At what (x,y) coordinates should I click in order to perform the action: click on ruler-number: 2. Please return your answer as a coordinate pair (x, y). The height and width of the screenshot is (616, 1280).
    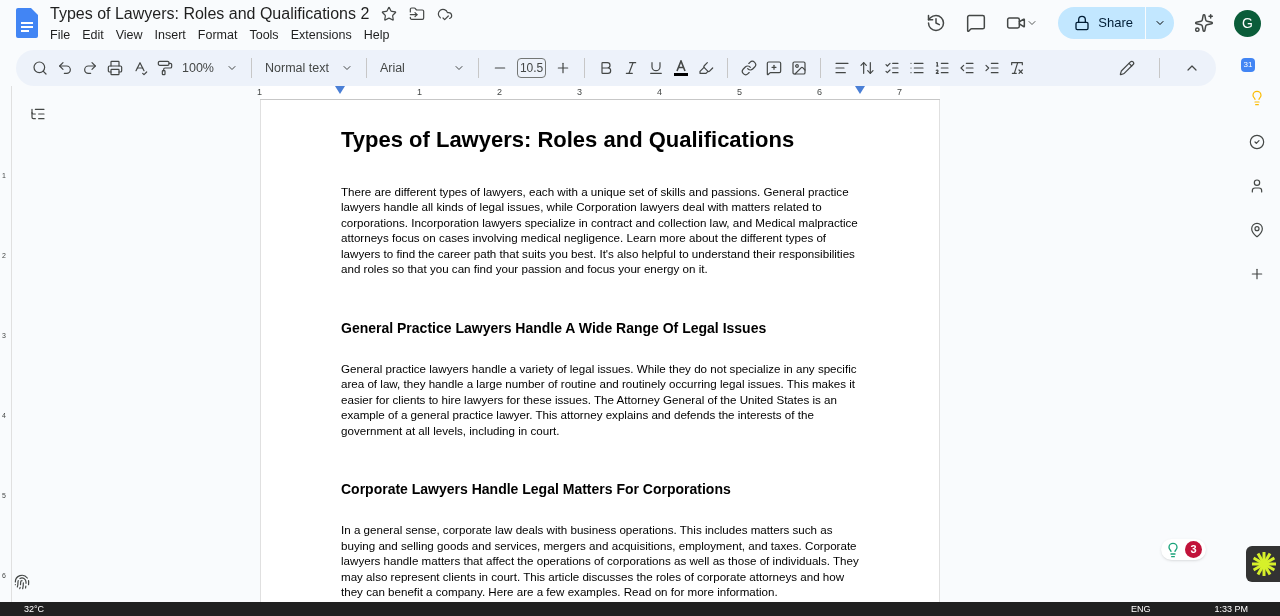
    Looking at the image, I should click on (499, 92).